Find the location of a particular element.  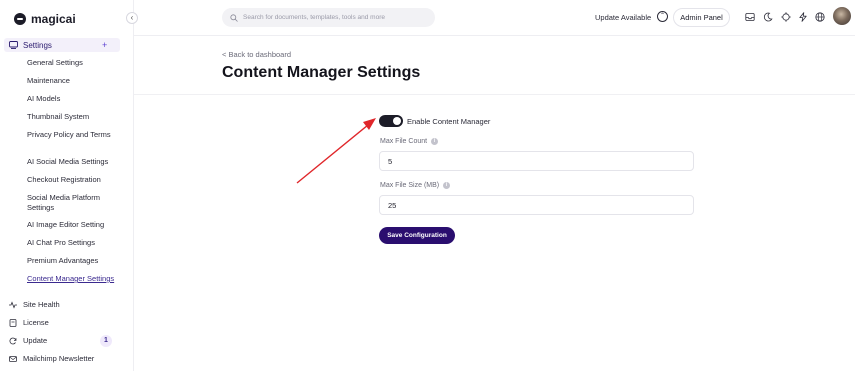

sidebar-item-content-manager: Content Manager Settings is located at coordinates (73, 279).